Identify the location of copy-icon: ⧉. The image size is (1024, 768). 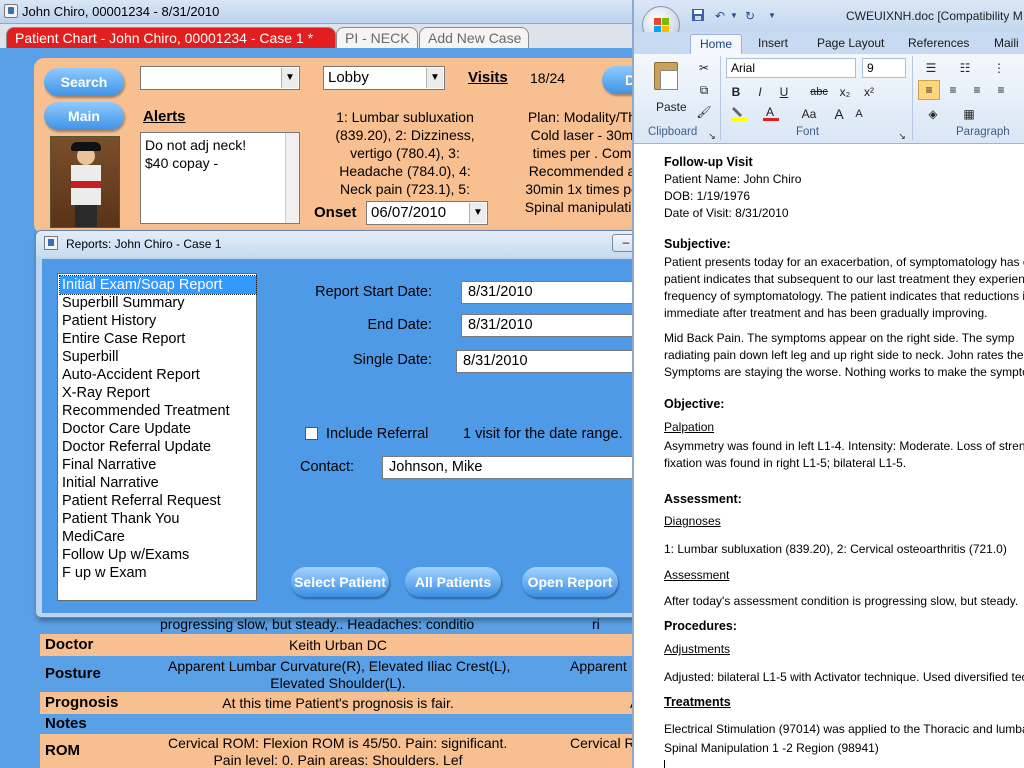
(704, 90).